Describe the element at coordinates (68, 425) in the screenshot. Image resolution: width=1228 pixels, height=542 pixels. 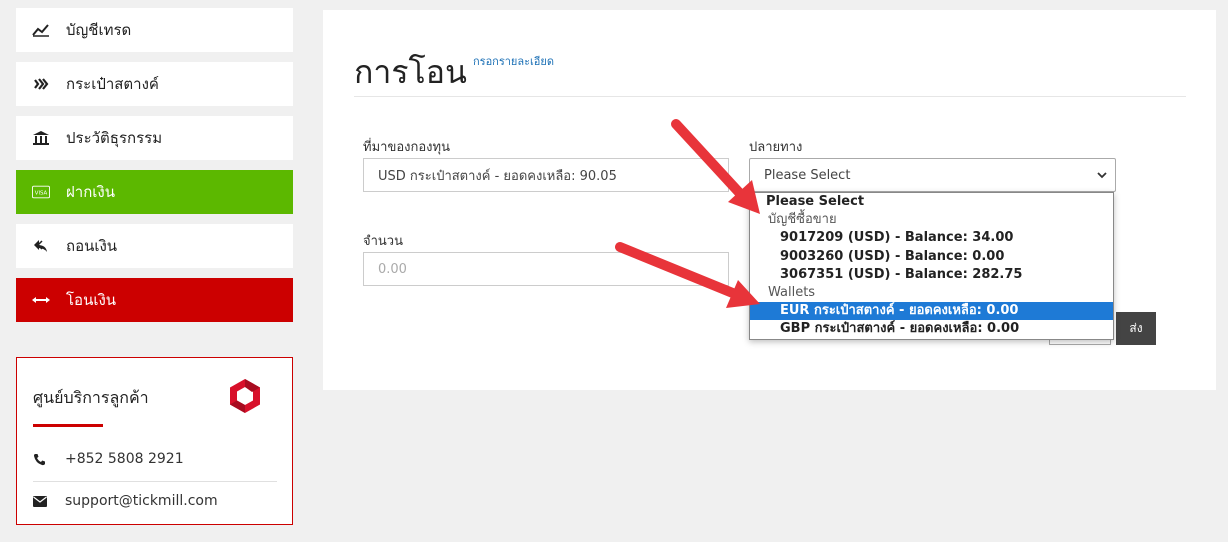
I see `support-title-underline` at that location.